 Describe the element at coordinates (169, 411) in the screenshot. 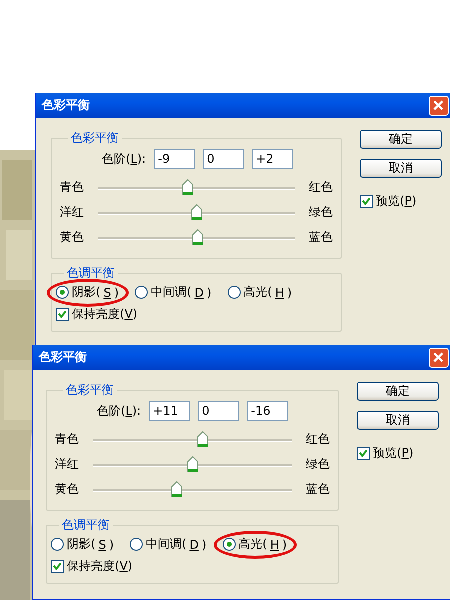

I see `level-field: +11` at that location.